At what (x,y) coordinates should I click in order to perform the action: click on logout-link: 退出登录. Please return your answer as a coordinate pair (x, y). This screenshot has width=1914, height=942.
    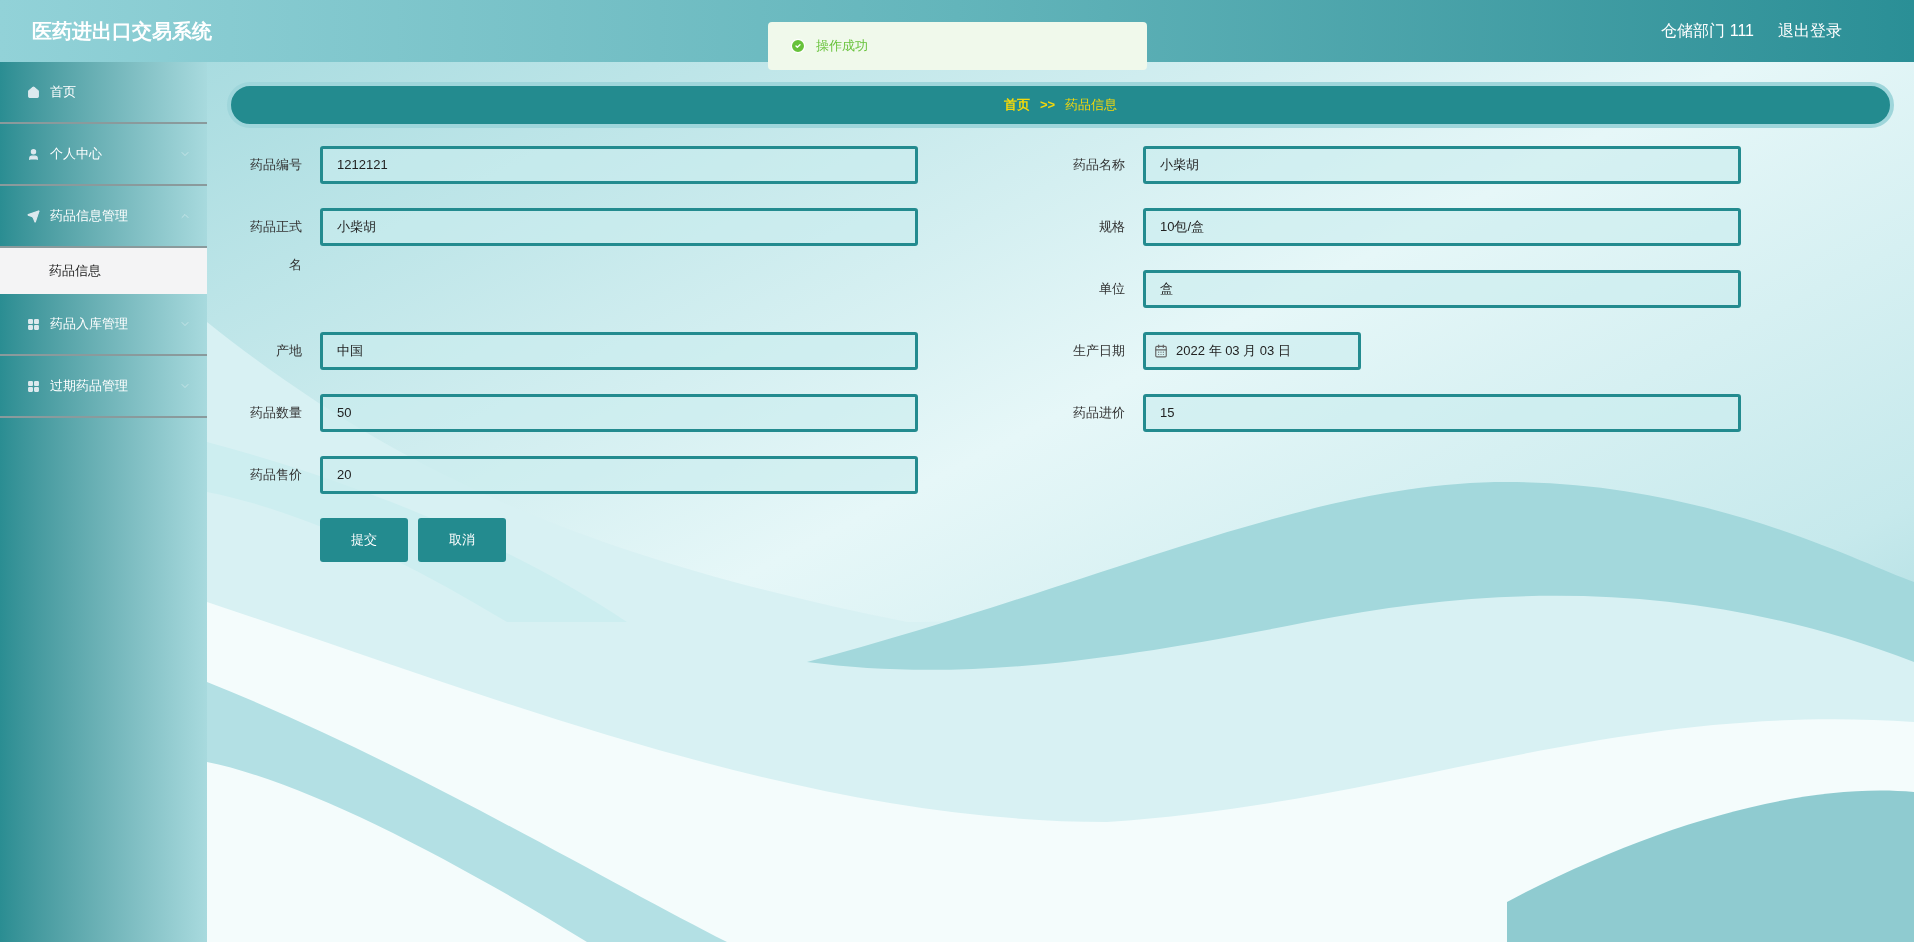
    Looking at the image, I should click on (1810, 31).